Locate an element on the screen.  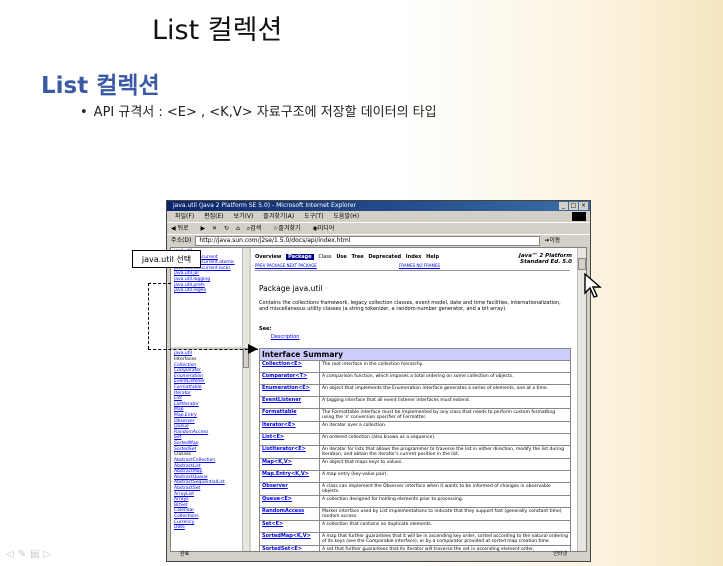
close-icon: × is located at coordinates (583, 206).